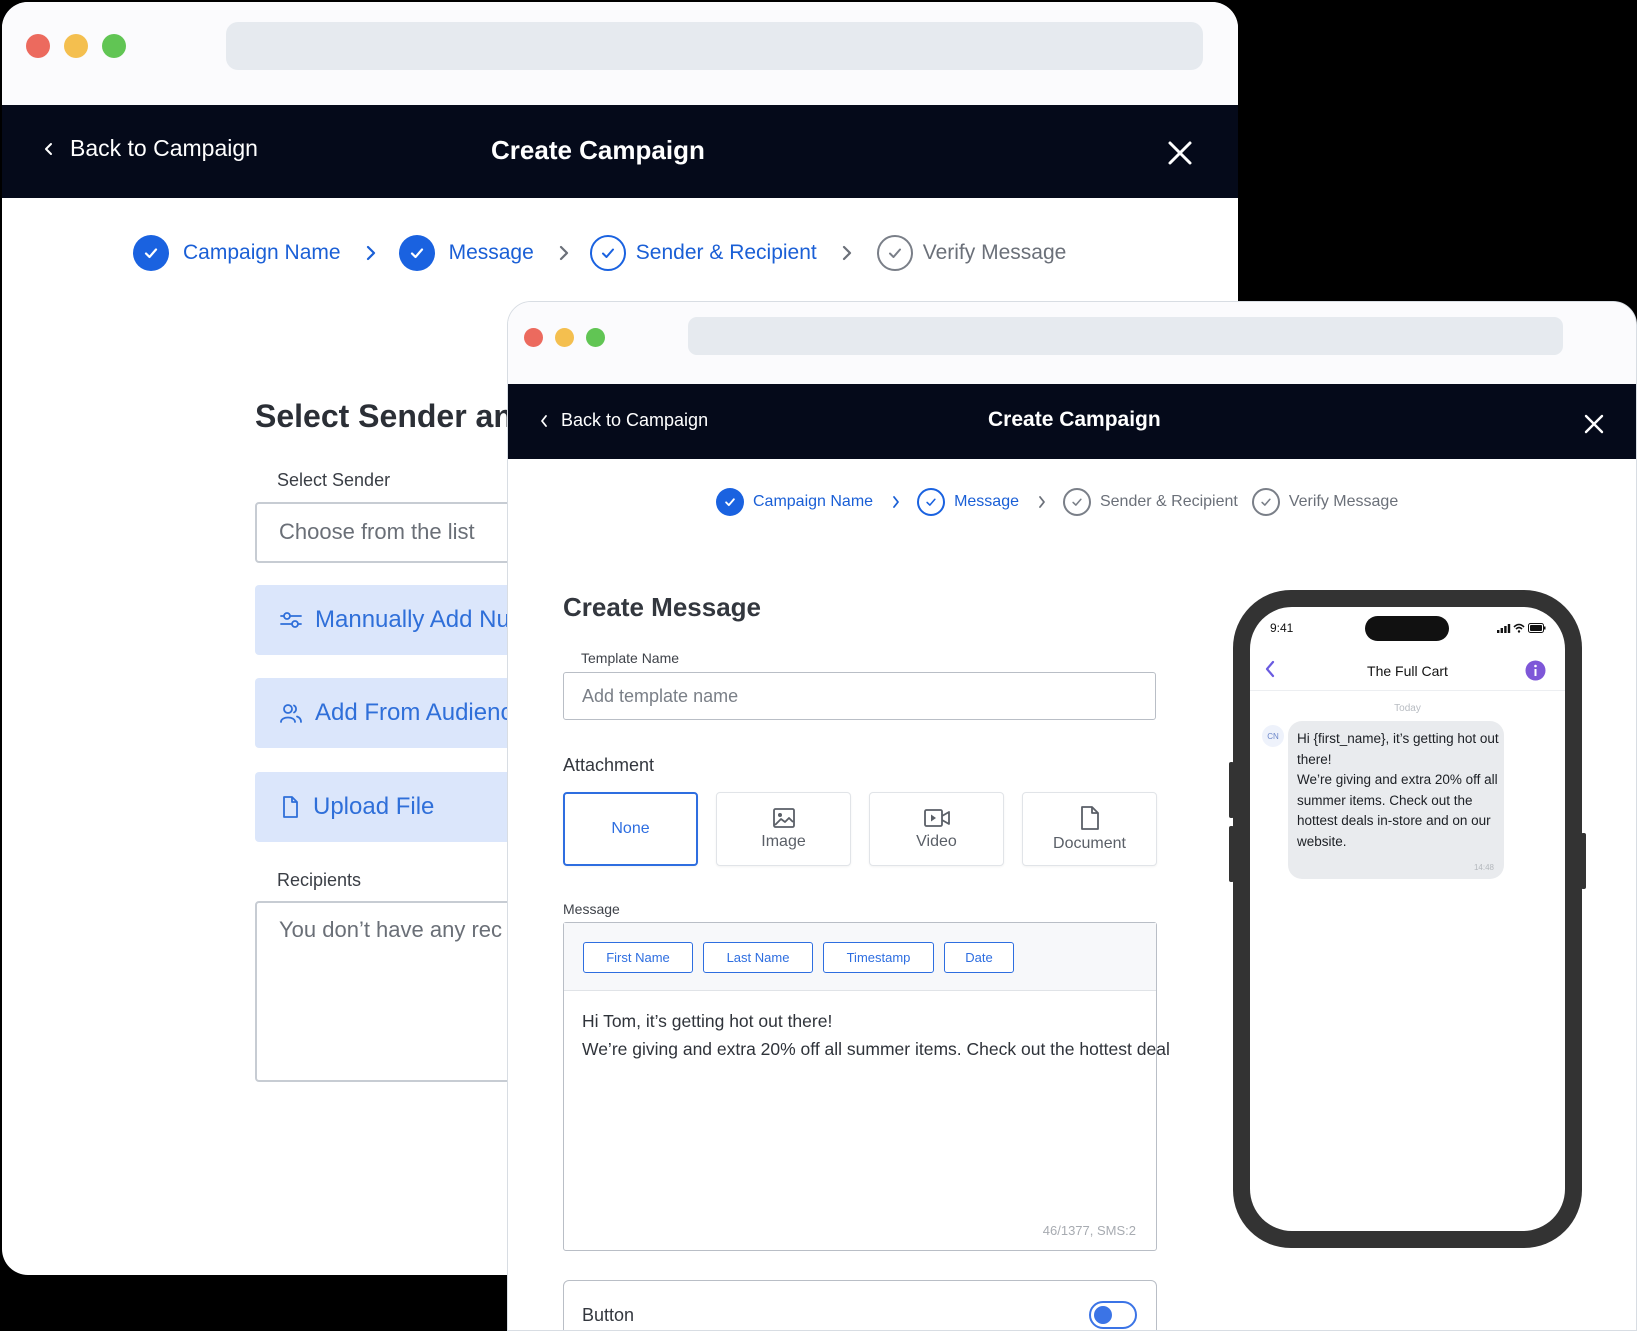 The image size is (1637, 1331). I want to click on attachment-option-label: None, so click(630, 828).